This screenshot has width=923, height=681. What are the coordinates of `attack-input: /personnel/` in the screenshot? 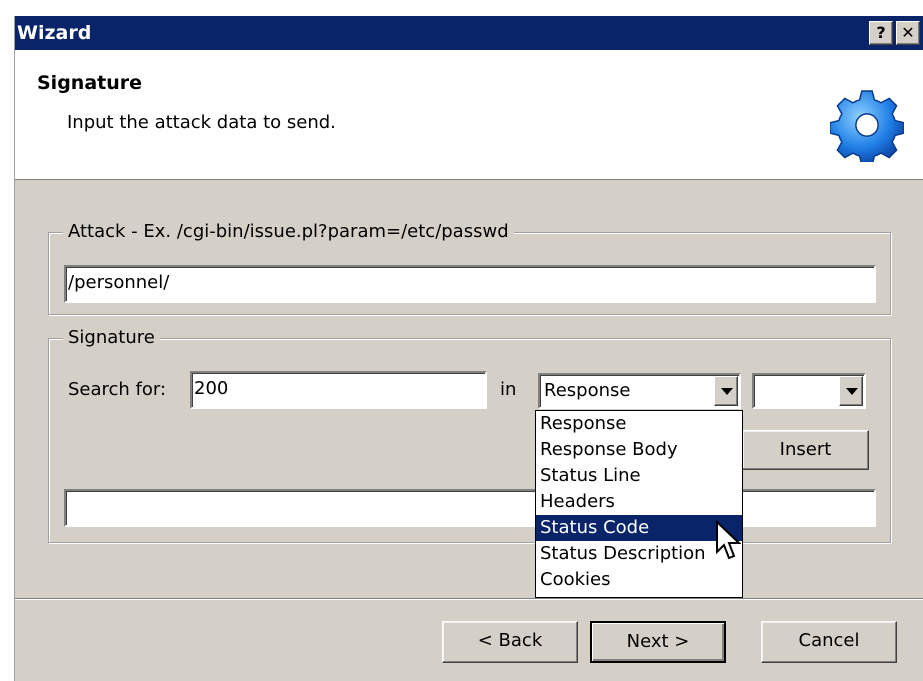 It's located at (470, 284).